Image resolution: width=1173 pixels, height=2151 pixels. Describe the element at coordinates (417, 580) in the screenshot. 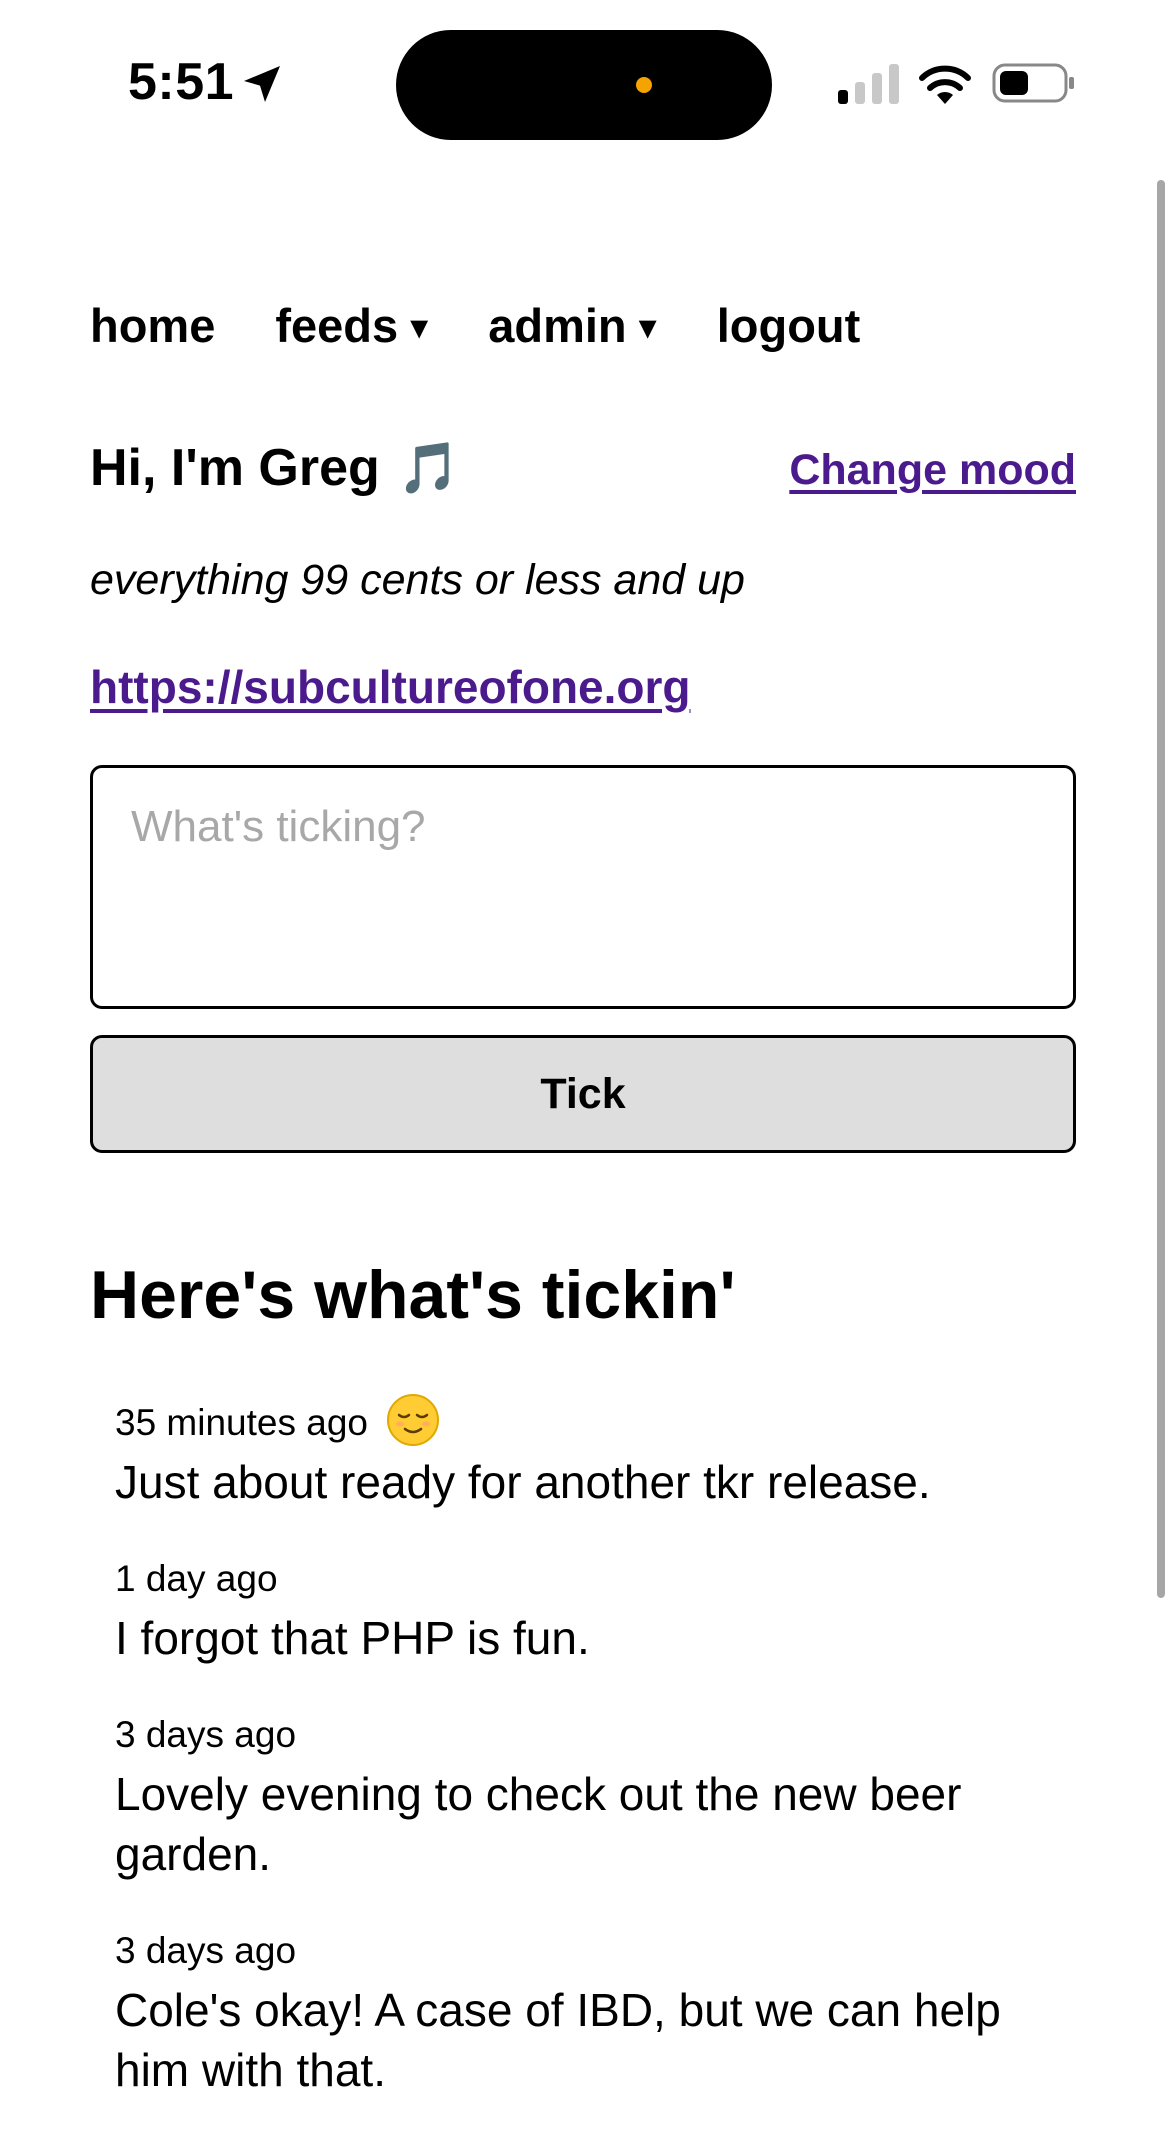

I see `profile-tagline: everything 99 cents or less and up` at that location.